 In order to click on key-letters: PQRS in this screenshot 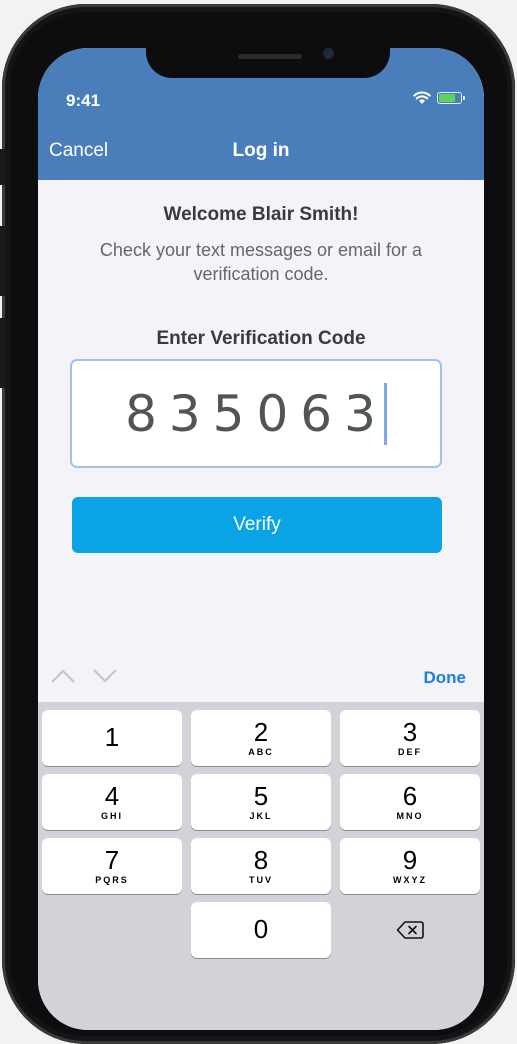, I will do `click(112, 880)`.